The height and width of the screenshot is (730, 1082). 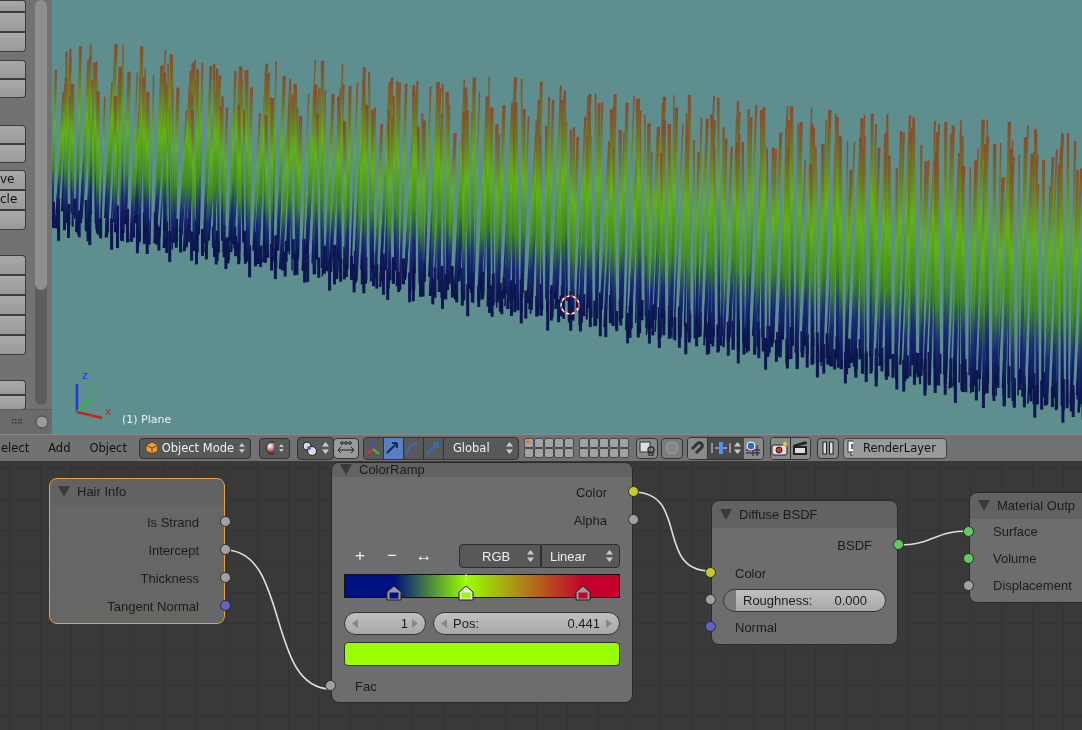 I want to click on socket-label: Normal, so click(x=756, y=627).